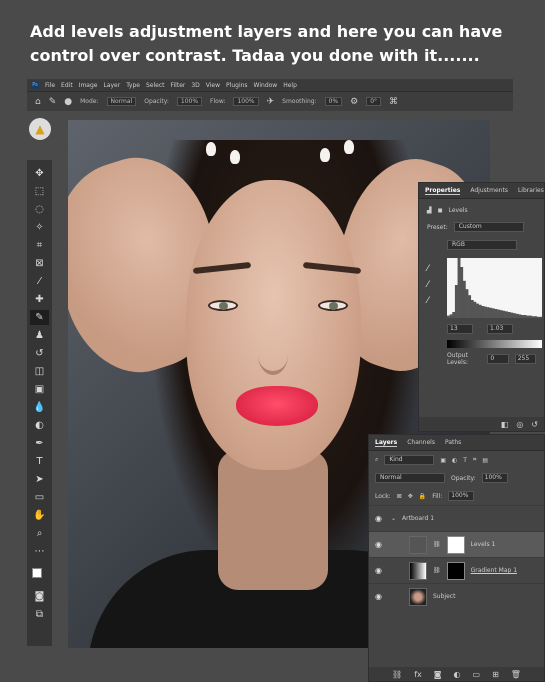 This screenshot has height=682, width=545. What do you see at coordinates (39, 353) in the screenshot?
I see `history-brush-icon: ↺` at bounding box center [39, 353].